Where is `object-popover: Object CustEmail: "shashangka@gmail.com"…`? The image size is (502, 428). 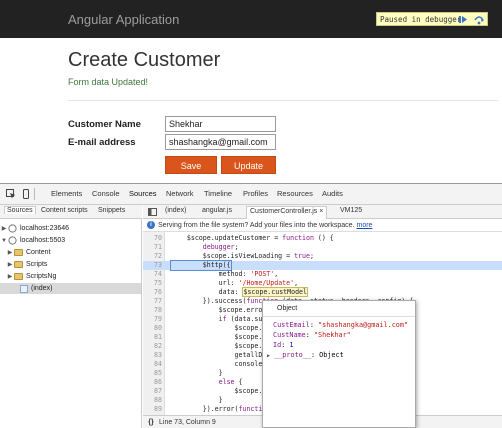
object-popover: Object CustEmail: "shashangka@gmail.com"… is located at coordinates (339, 364).